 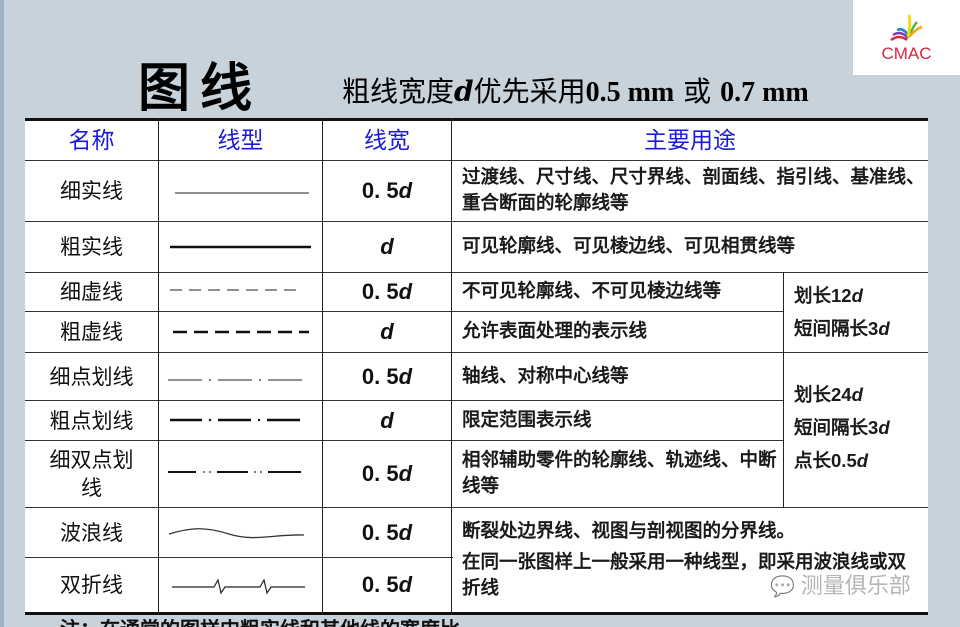 I want to click on thick-solid-line-sample, so click(x=240, y=247).